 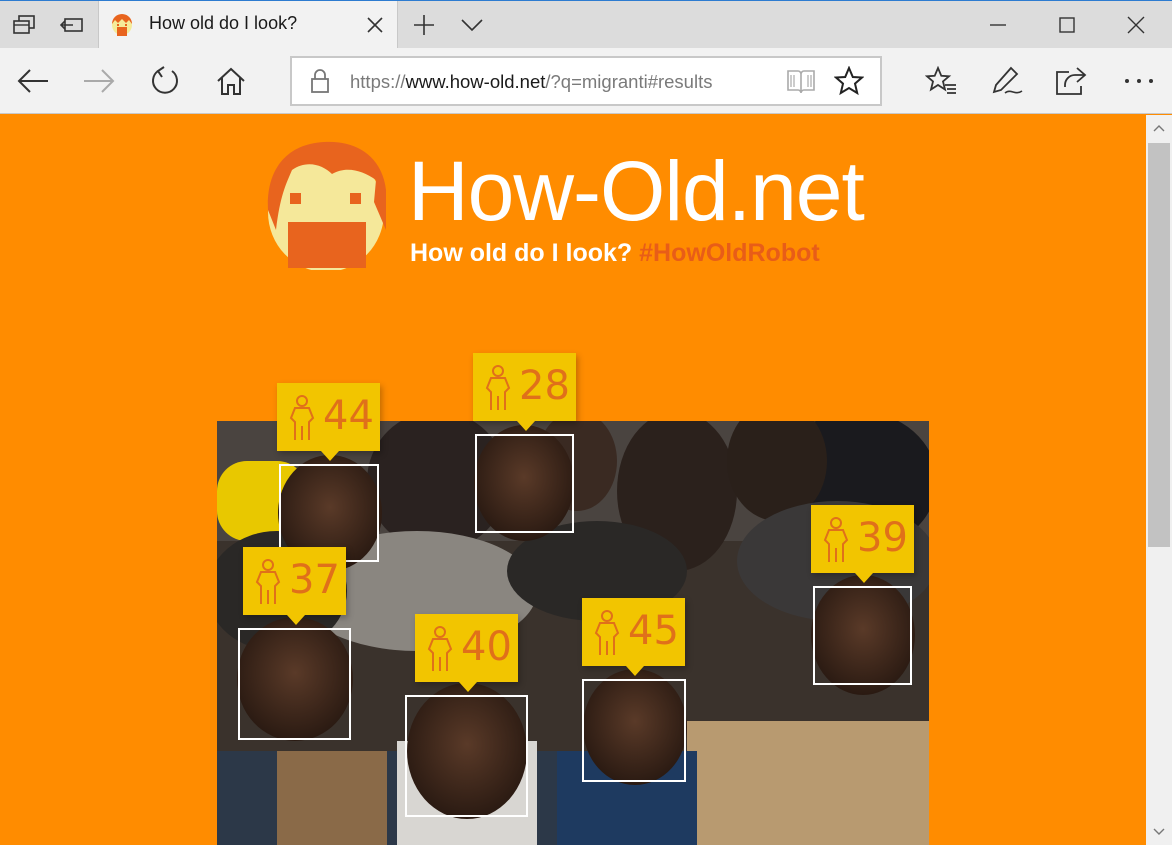 What do you see at coordinates (1159, 128) in the screenshot?
I see `scroll-up-arrow-icon` at bounding box center [1159, 128].